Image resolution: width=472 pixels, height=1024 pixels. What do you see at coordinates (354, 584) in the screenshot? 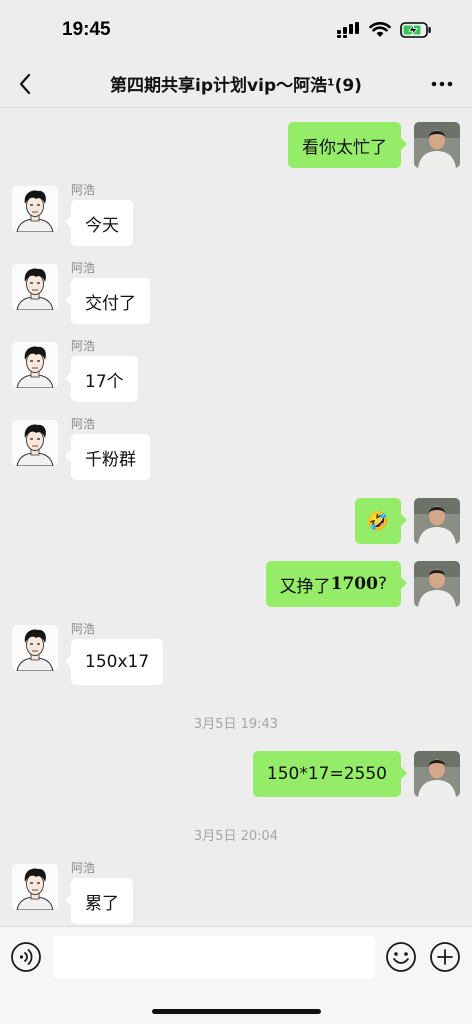
I see `message-number: 1700` at bounding box center [354, 584].